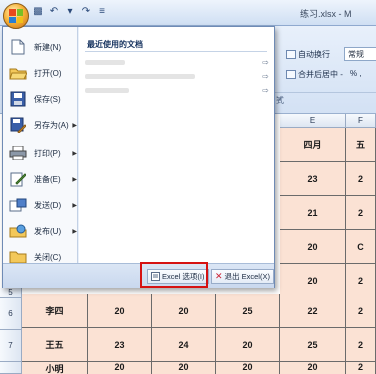 This screenshot has width=376, height=374. What do you see at coordinates (38, 12) in the screenshot?
I see `save-icon: ▩` at bounding box center [38, 12].